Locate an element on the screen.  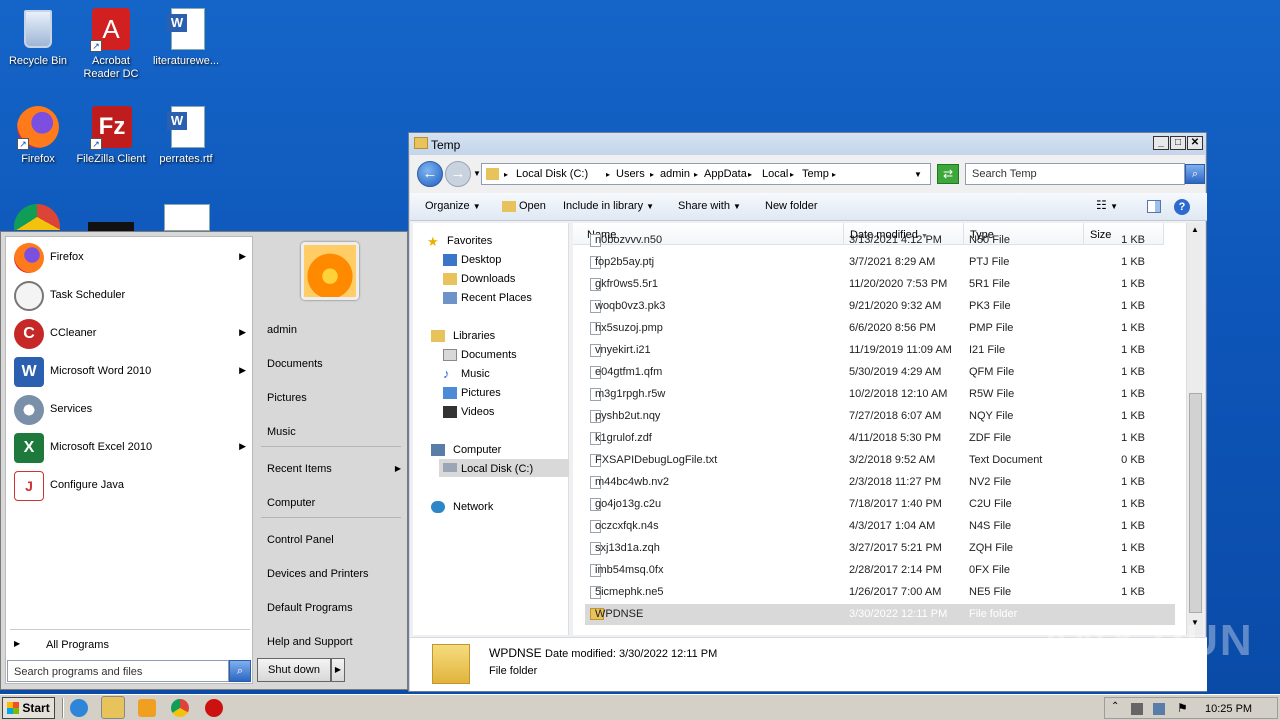
organize-menu: Organize ▼ is located at coordinates (453, 206).